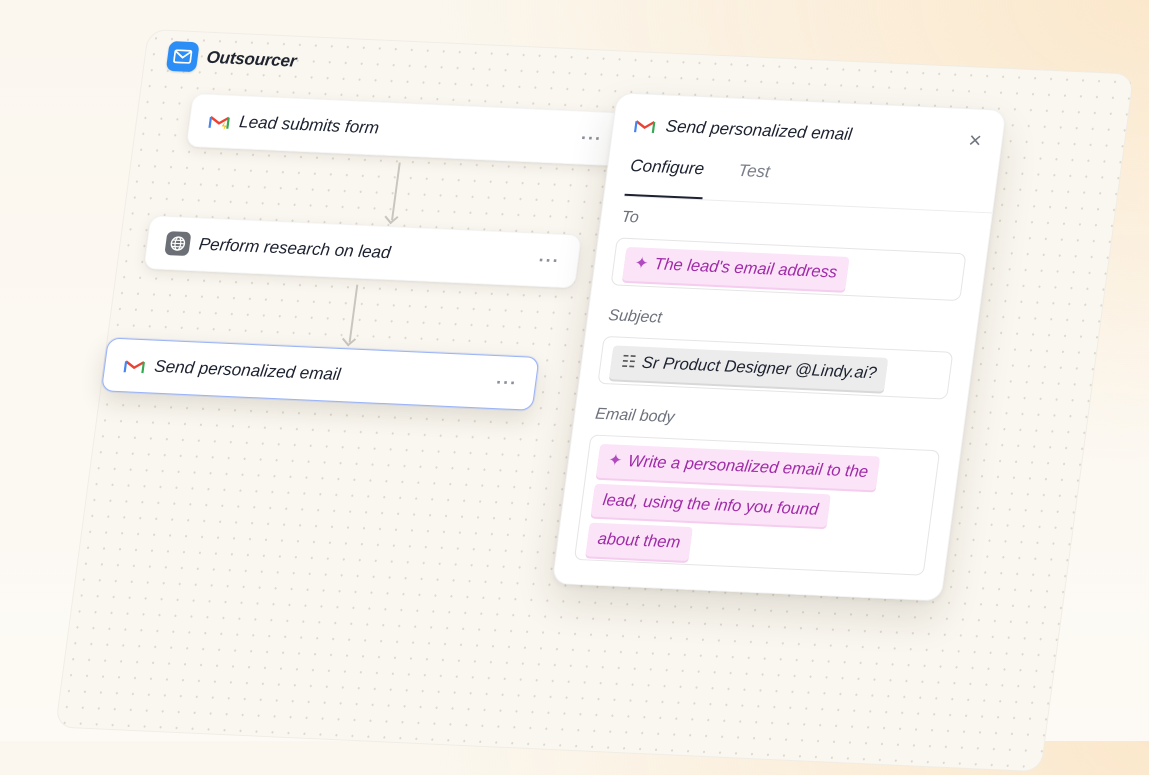  I want to click on ai-chip-line: about them, so click(639, 541).